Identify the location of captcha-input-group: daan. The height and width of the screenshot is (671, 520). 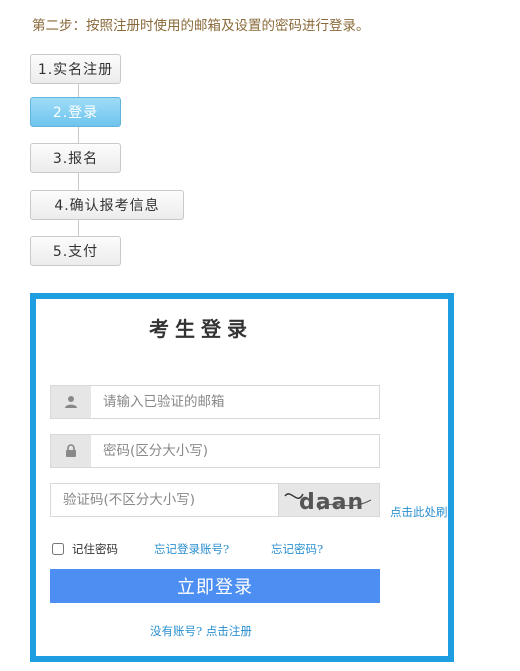
(215, 500).